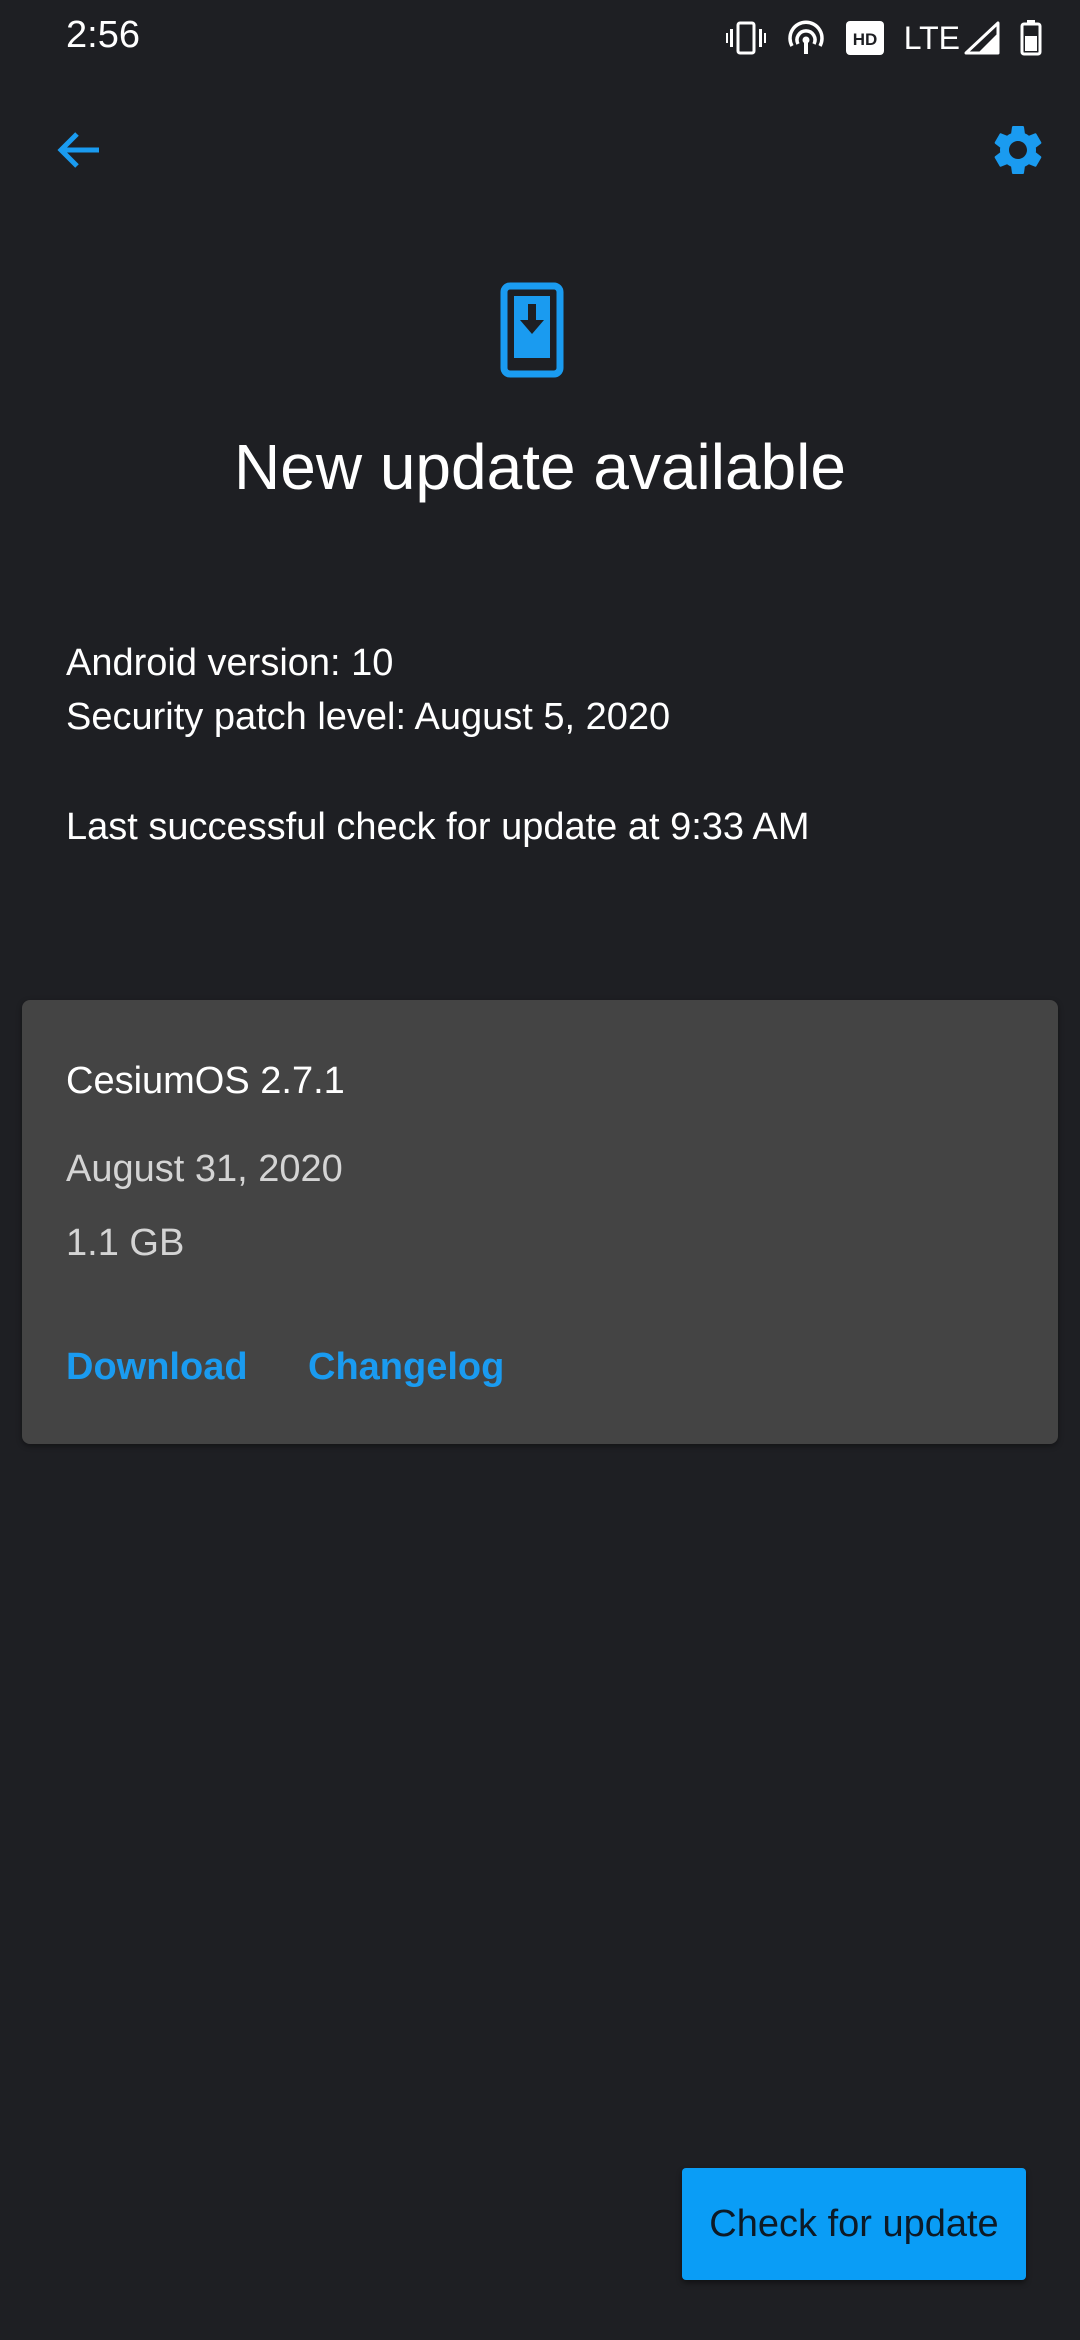  I want to click on network-type-label: LTE, so click(931, 37).